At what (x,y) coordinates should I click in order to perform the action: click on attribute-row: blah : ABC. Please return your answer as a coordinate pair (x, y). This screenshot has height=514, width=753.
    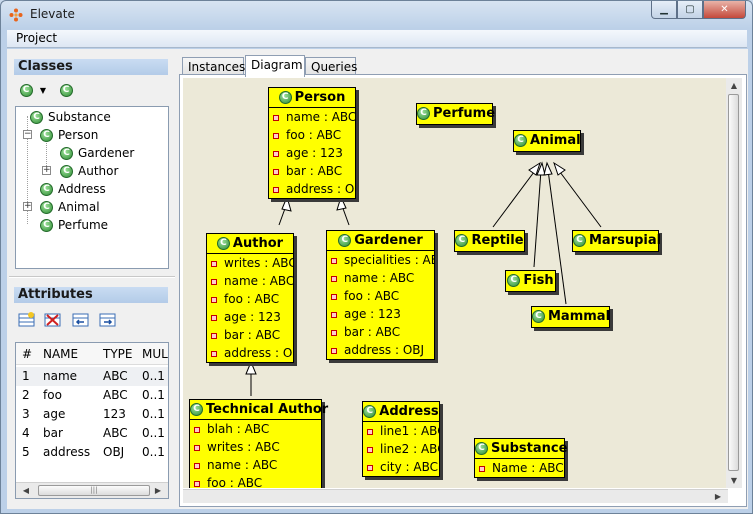
    Looking at the image, I should click on (255, 429).